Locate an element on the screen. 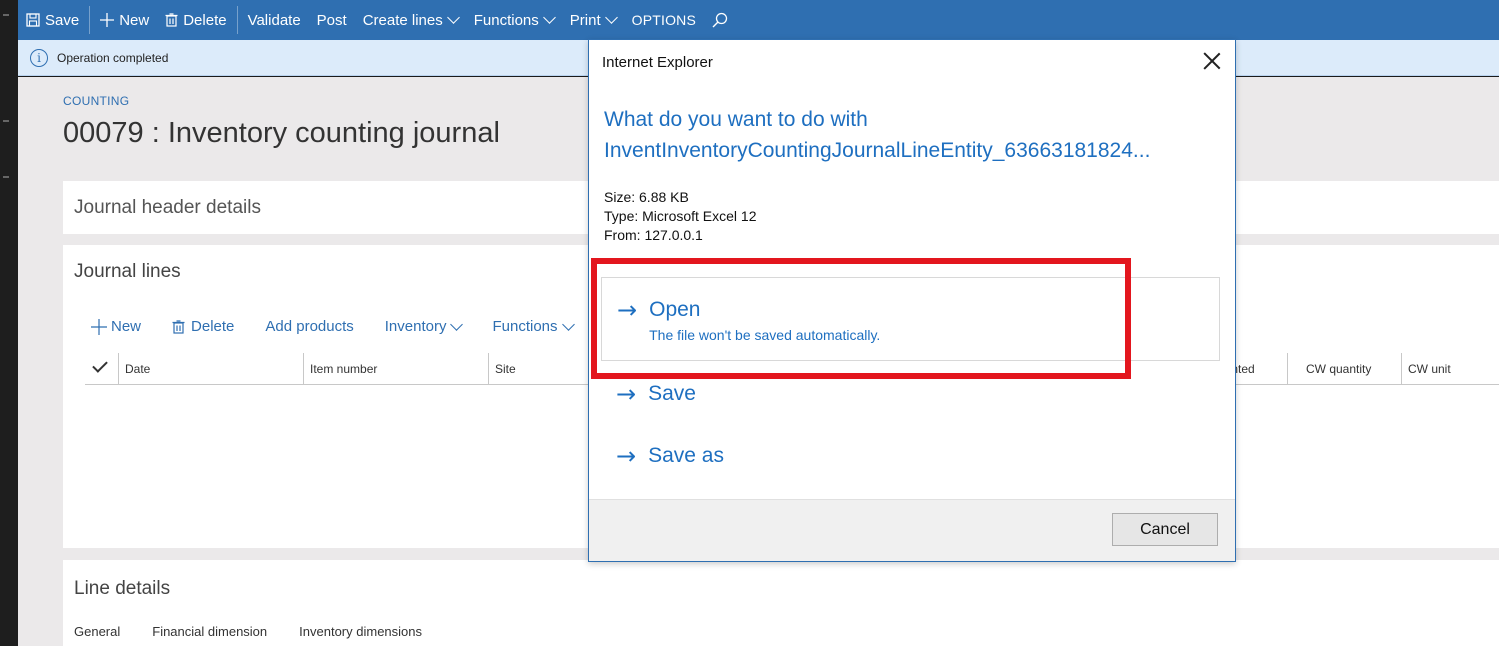 The width and height of the screenshot is (1499, 646). info-icon: i is located at coordinates (39, 57).